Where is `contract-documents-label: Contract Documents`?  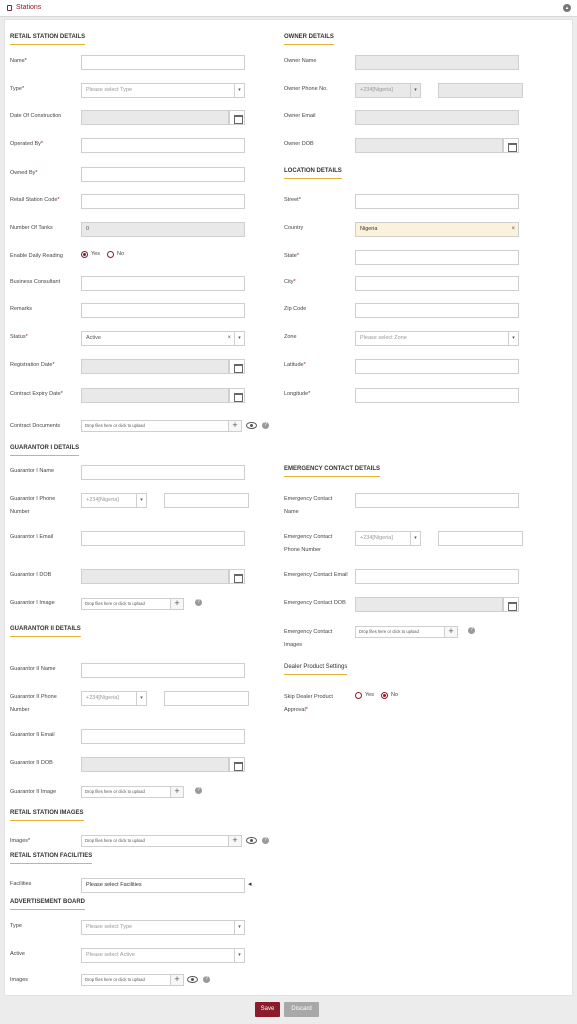 contract-documents-label: Contract Documents is located at coordinates (35, 426).